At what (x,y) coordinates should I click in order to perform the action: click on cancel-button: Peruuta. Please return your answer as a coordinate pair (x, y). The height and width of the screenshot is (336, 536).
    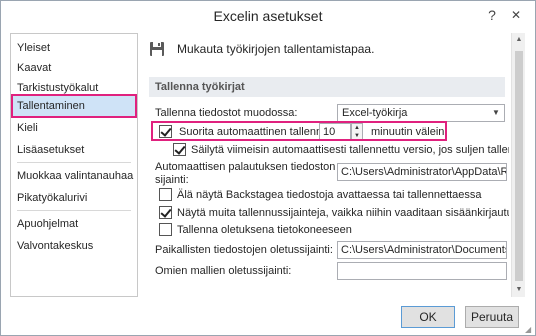
    Looking at the image, I should click on (492, 317).